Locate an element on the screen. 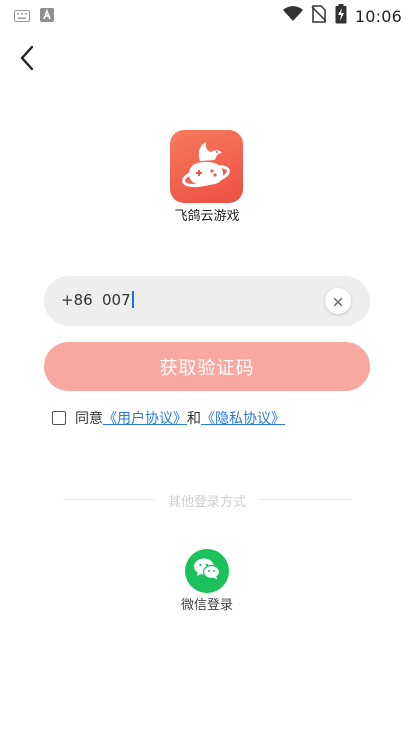 This screenshot has width=414, height=736. clear-button is located at coordinates (338, 301).